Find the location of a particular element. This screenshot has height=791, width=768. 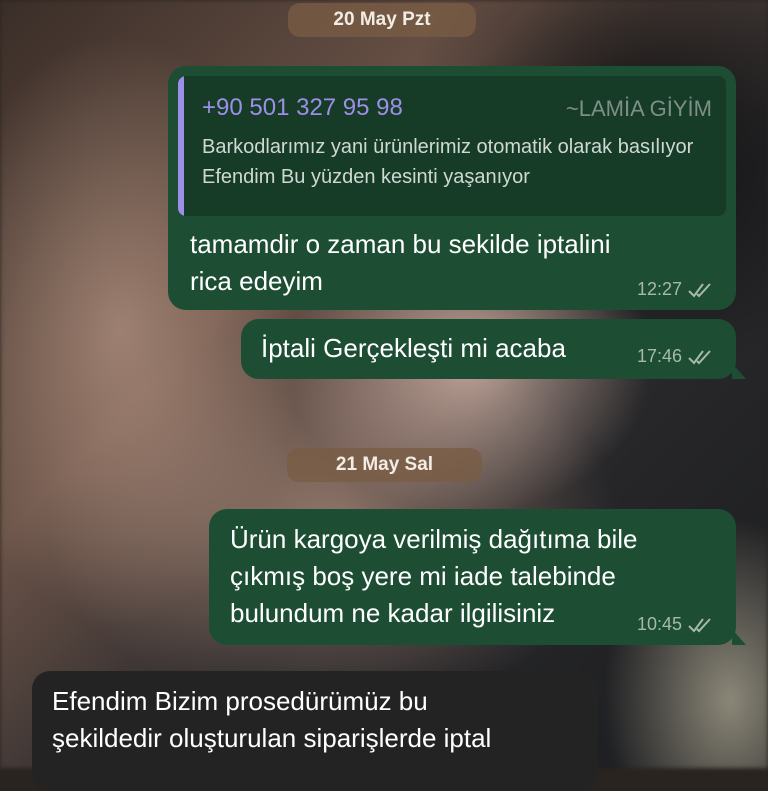

message-line: Efendim Bizim prosedürümüz bu is located at coordinates (240, 701).